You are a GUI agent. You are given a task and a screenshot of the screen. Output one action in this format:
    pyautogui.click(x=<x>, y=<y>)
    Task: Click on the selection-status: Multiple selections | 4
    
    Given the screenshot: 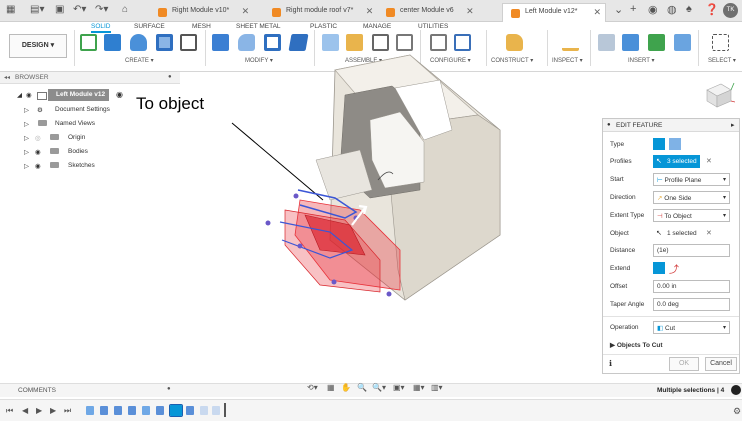 What is the action you would take?
    pyautogui.click(x=691, y=390)
    